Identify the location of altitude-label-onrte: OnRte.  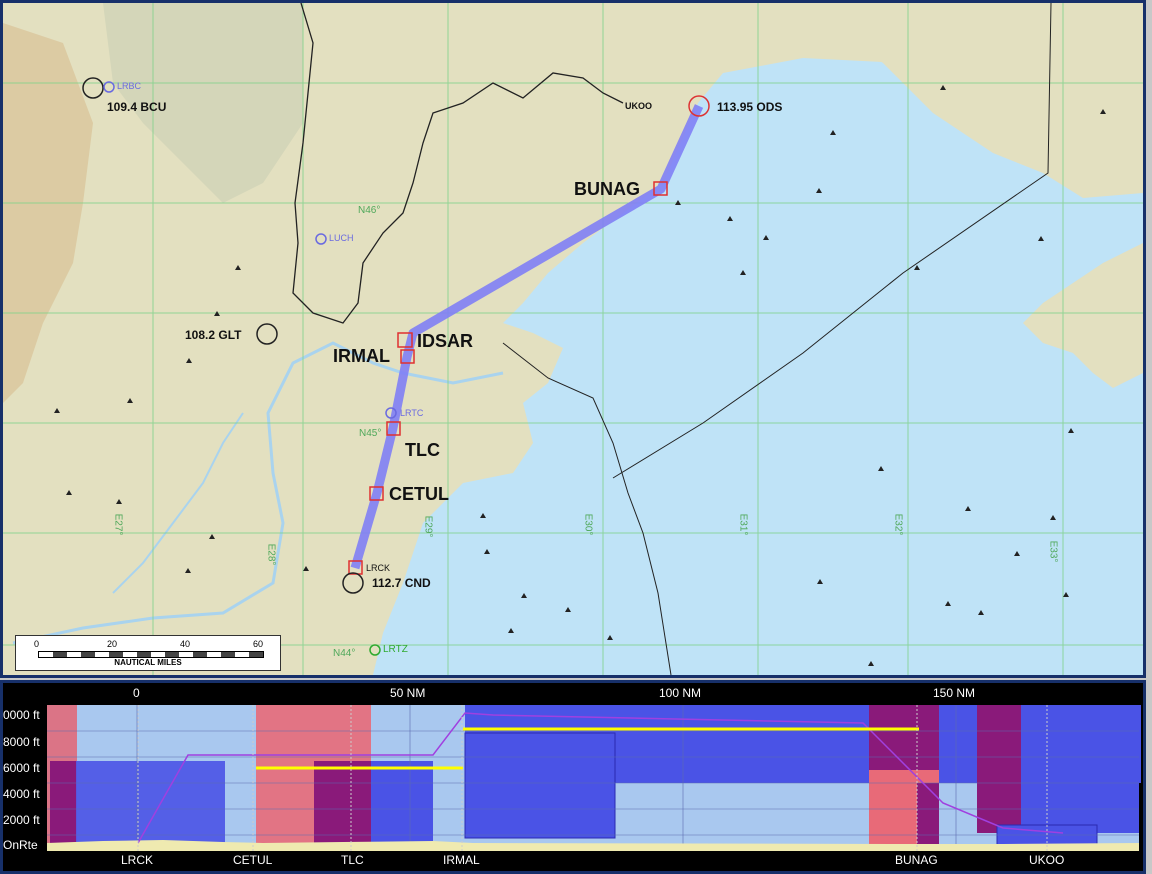
(20, 845).